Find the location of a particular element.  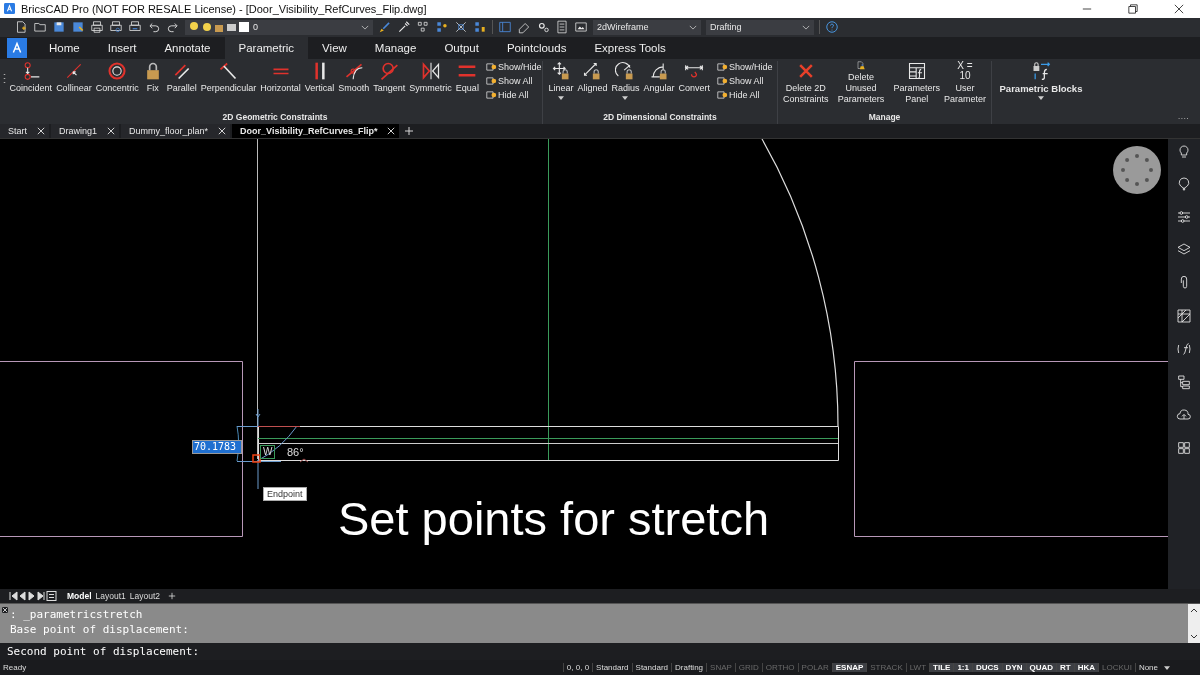

scroll-up-icon is located at coordinates (1194, 611).